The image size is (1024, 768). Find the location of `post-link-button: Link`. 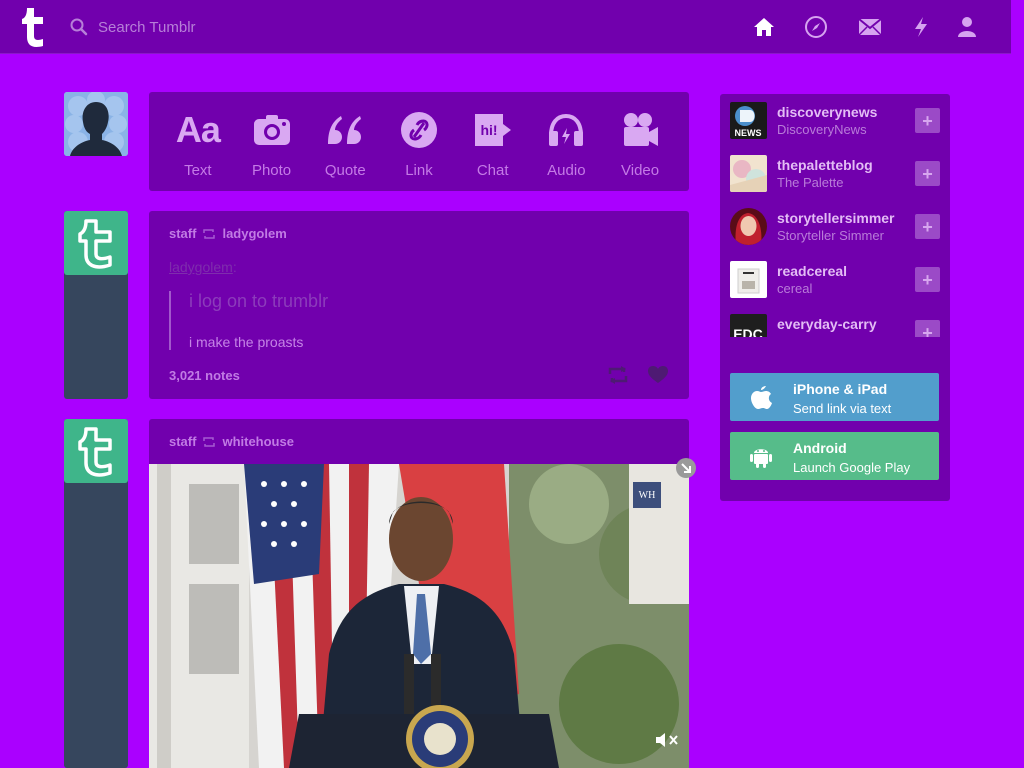

post-link-button: Link is located at coordinates (419, 141).